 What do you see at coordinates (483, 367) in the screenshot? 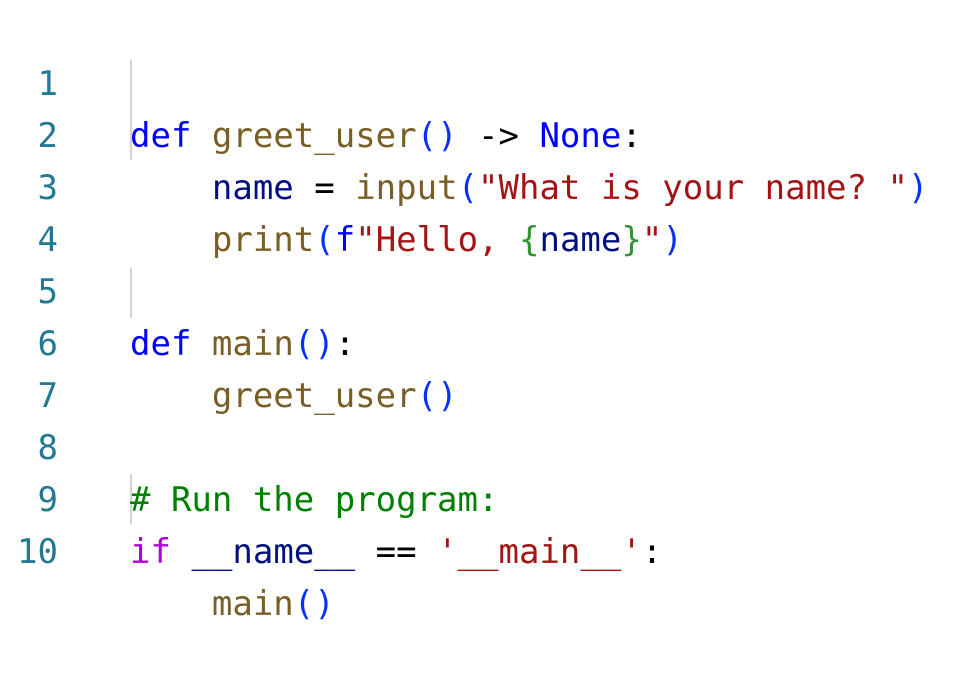
I see `code-line: 7` at bounding box center [483, 367].